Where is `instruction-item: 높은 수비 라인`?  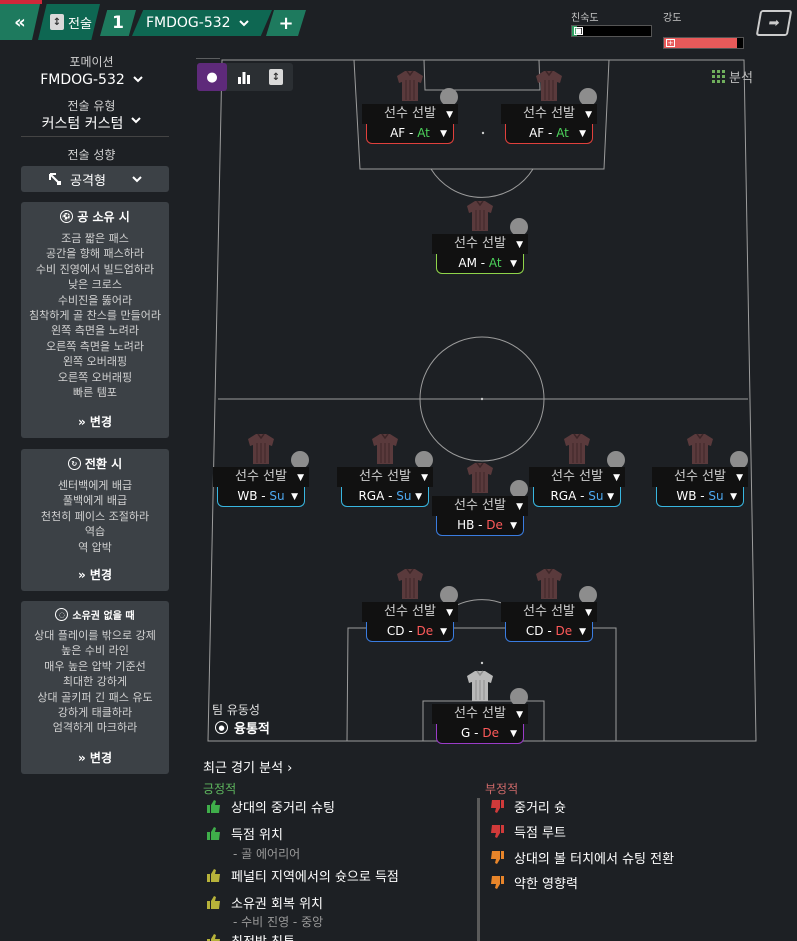
instruction-item: 높은 수비 라인 is located at coordinates (95, 651).